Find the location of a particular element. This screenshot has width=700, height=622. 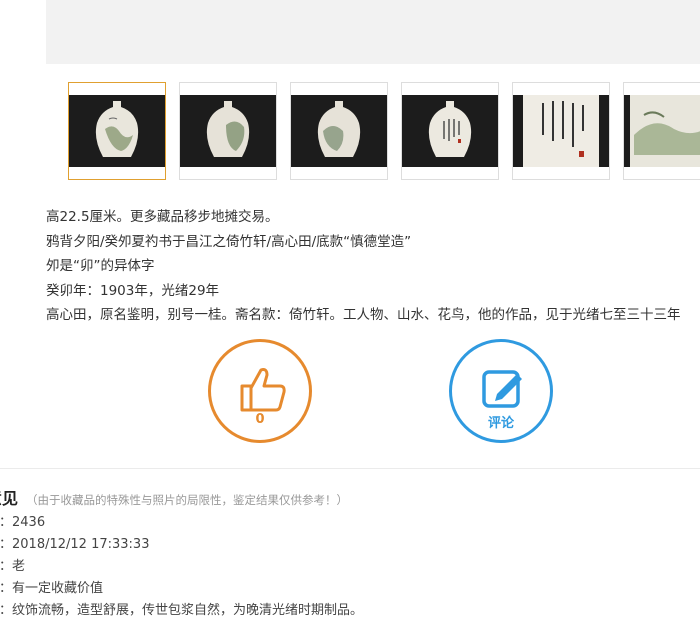

painting-photo is located at coordinates (662, 131).